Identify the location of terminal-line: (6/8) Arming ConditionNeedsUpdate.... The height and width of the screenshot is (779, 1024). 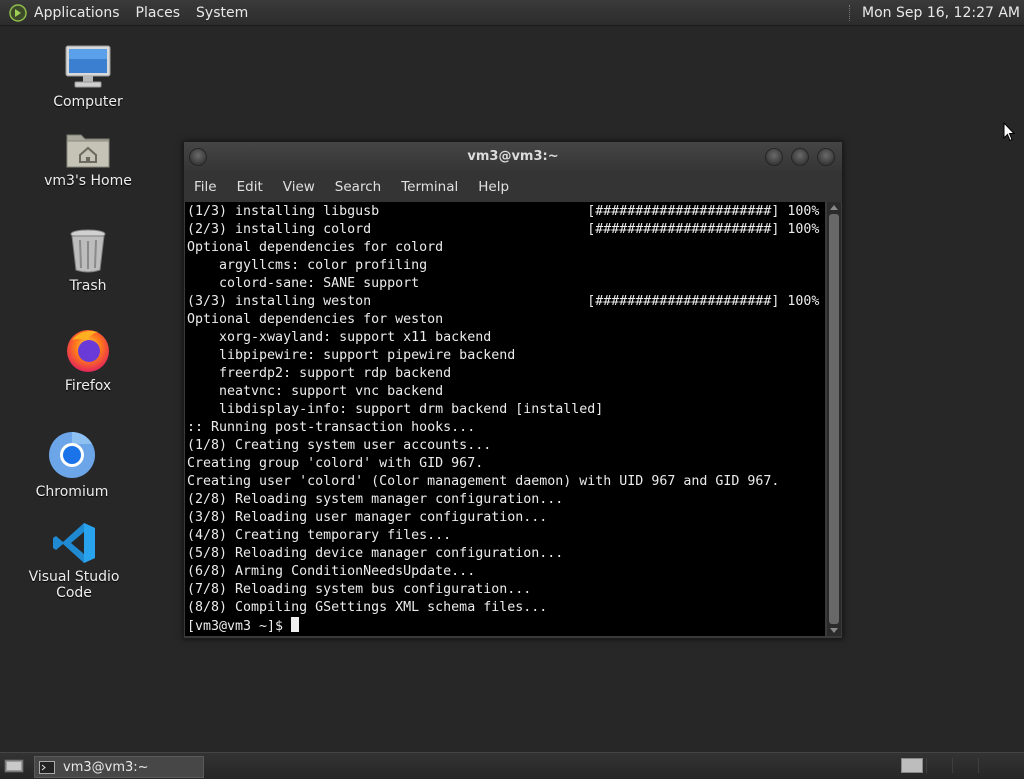
(331, 571).